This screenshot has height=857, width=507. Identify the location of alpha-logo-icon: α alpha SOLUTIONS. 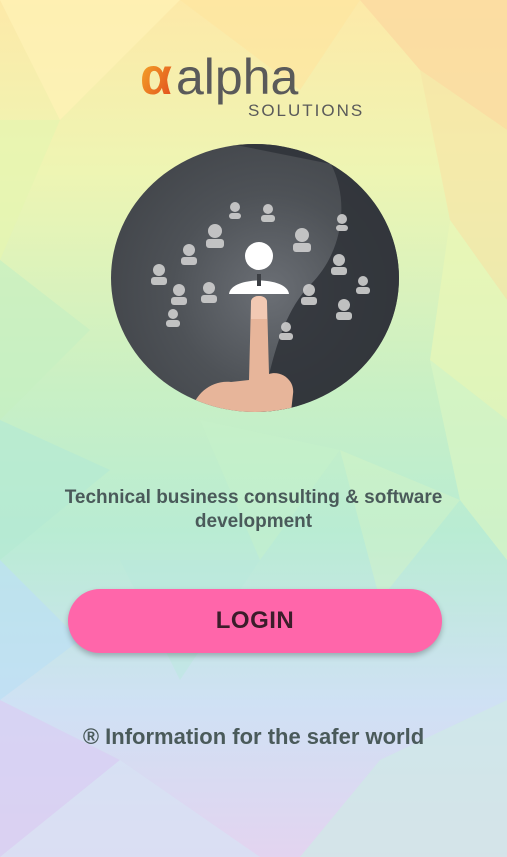
(252, 84).